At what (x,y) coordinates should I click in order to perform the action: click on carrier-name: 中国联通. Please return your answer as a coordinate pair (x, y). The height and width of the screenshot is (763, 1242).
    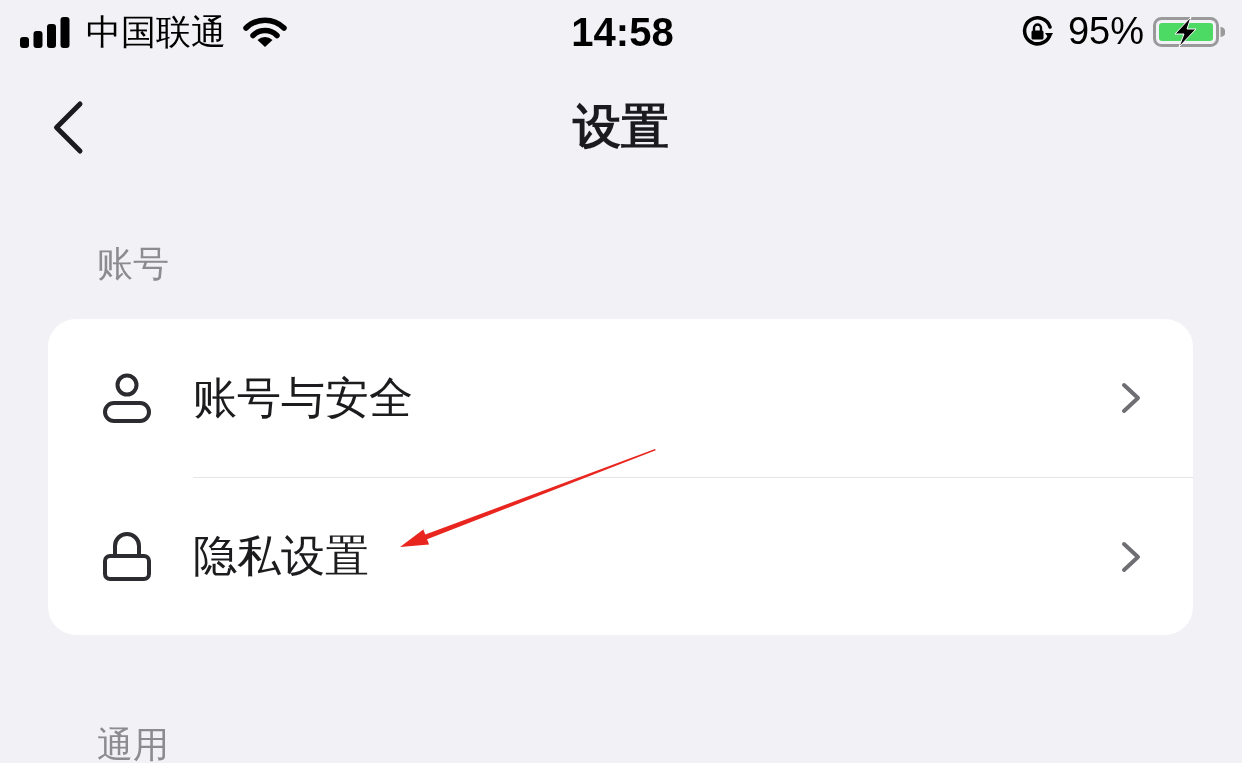
    Looking at the image, I should click on (156, 32).